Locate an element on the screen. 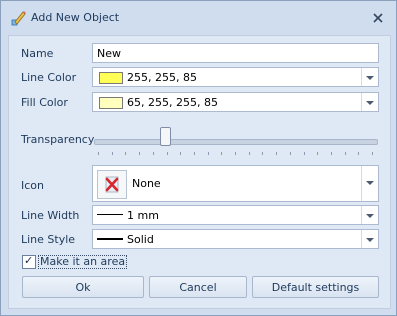  title-bar: Add New Object is located at coordinates (198, 18).